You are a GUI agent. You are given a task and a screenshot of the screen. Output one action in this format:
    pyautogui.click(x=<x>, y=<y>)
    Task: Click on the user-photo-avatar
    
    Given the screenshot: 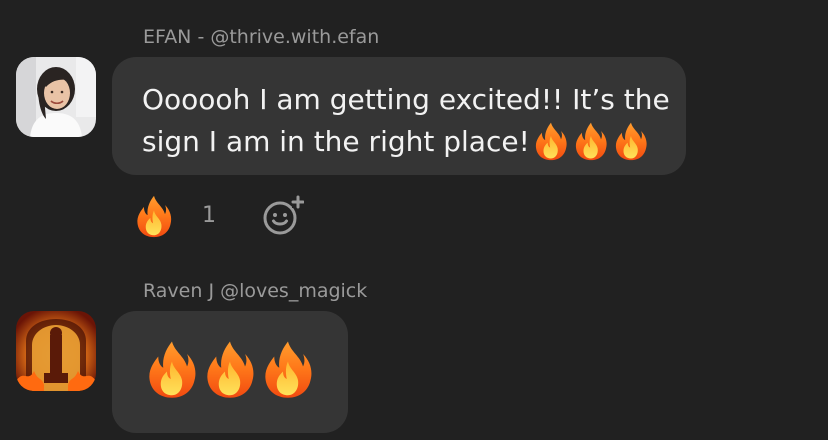 What is the action you would take?
    pyautogui.click(x=56, y=97)
    